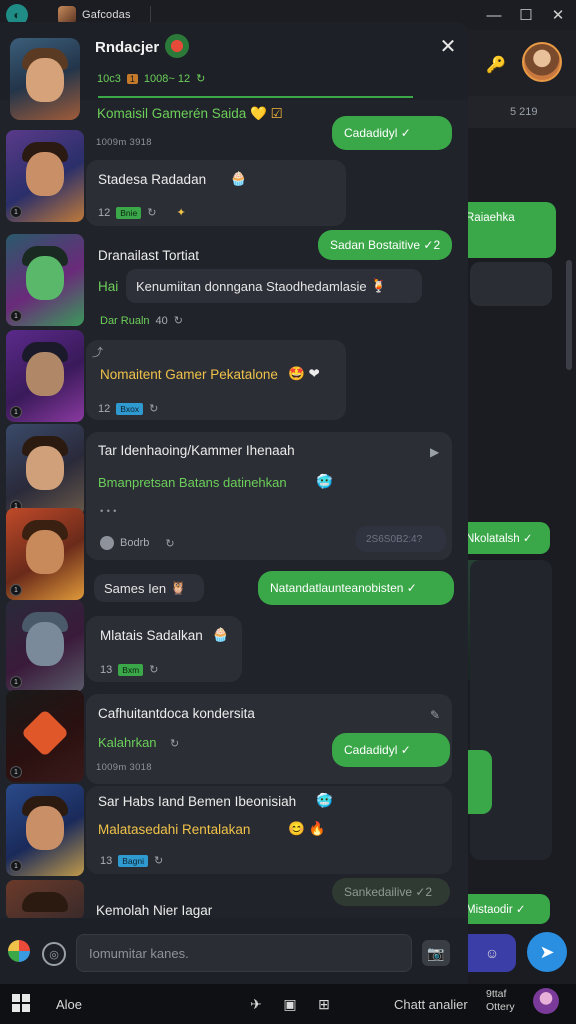  Describe the element at coordinates (97, 353) in the screenshot. I see `reply-arrow-icon: ⤴` at that location.